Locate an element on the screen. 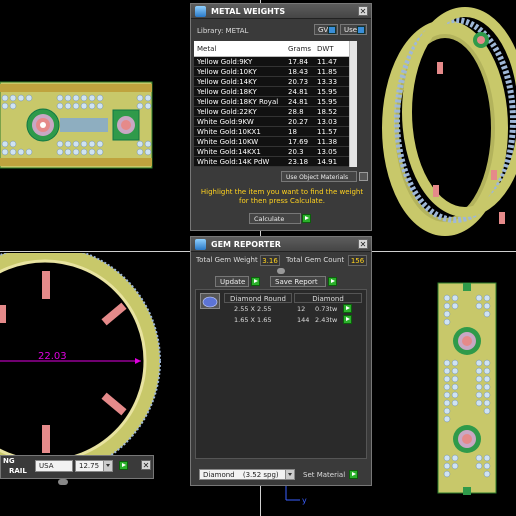 The width and height of the screenshot is (516, 516). material-select: Diamond (3.52 spg) is located at coordinates (247, 474).